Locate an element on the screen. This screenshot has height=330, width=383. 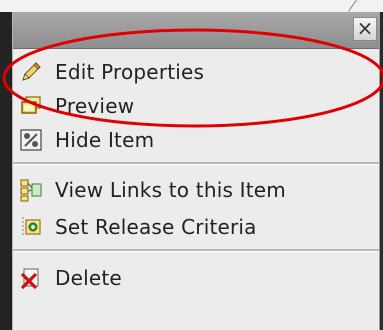
preview-window-icon is located at coordinates (31, 105).